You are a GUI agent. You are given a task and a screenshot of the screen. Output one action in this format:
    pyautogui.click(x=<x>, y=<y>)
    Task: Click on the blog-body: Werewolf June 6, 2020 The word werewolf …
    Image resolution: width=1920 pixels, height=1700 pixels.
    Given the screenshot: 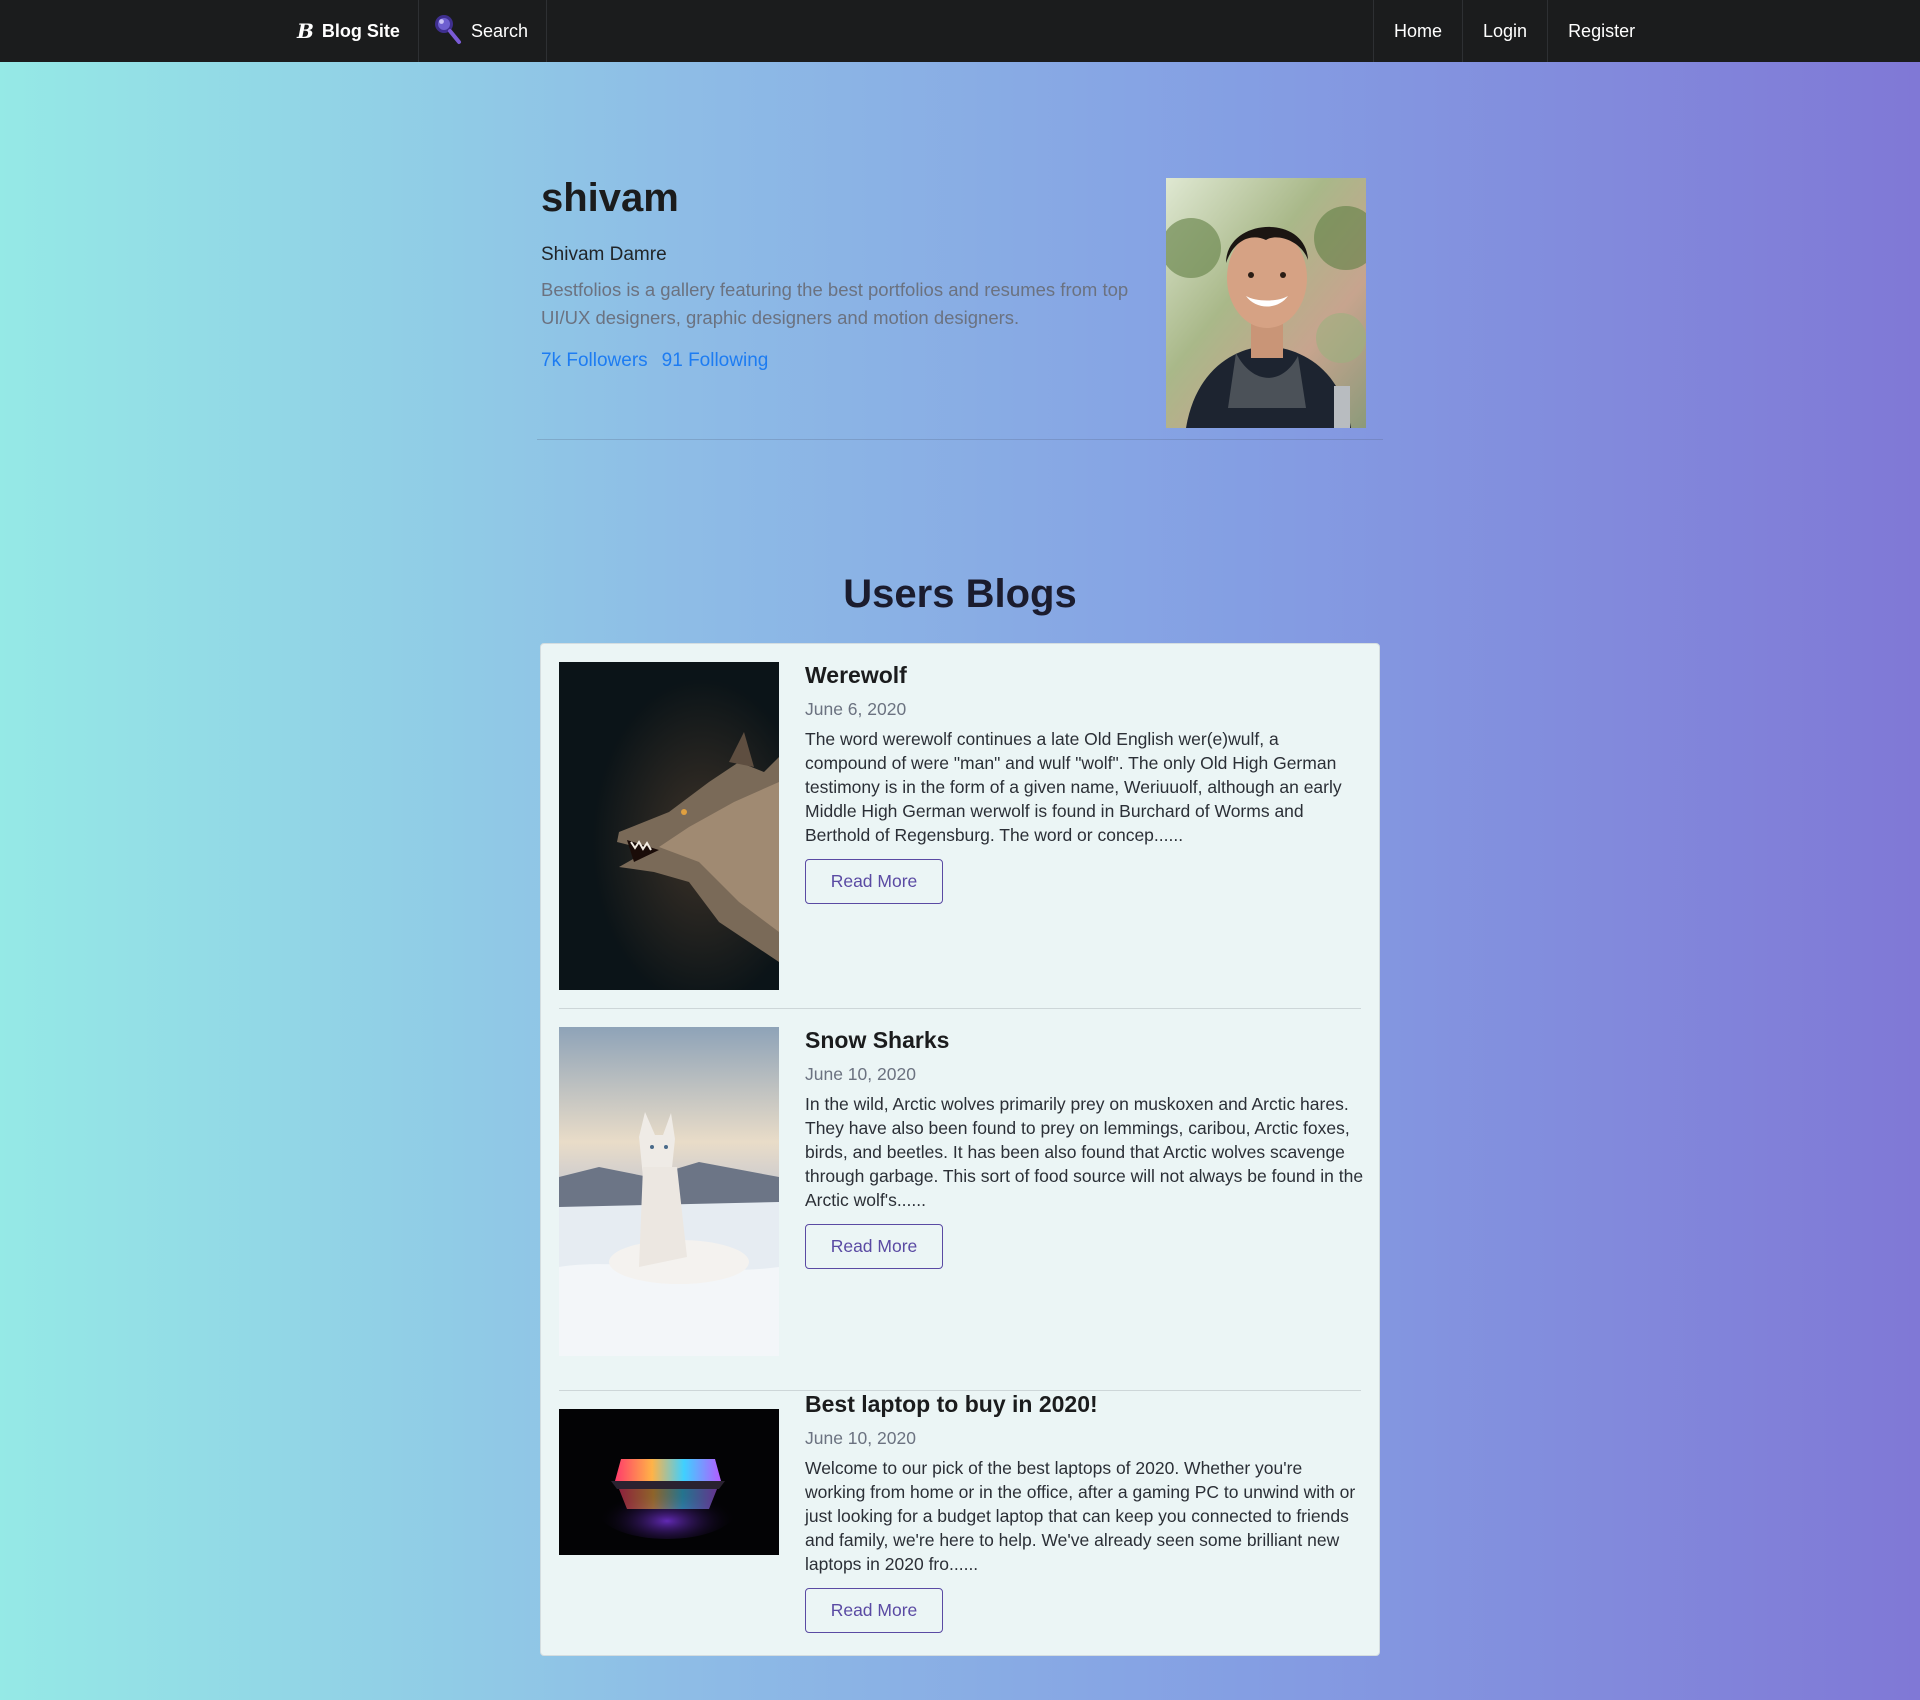 What is the action you would take?
    pyautogui.click(x=1085, y=783)
    